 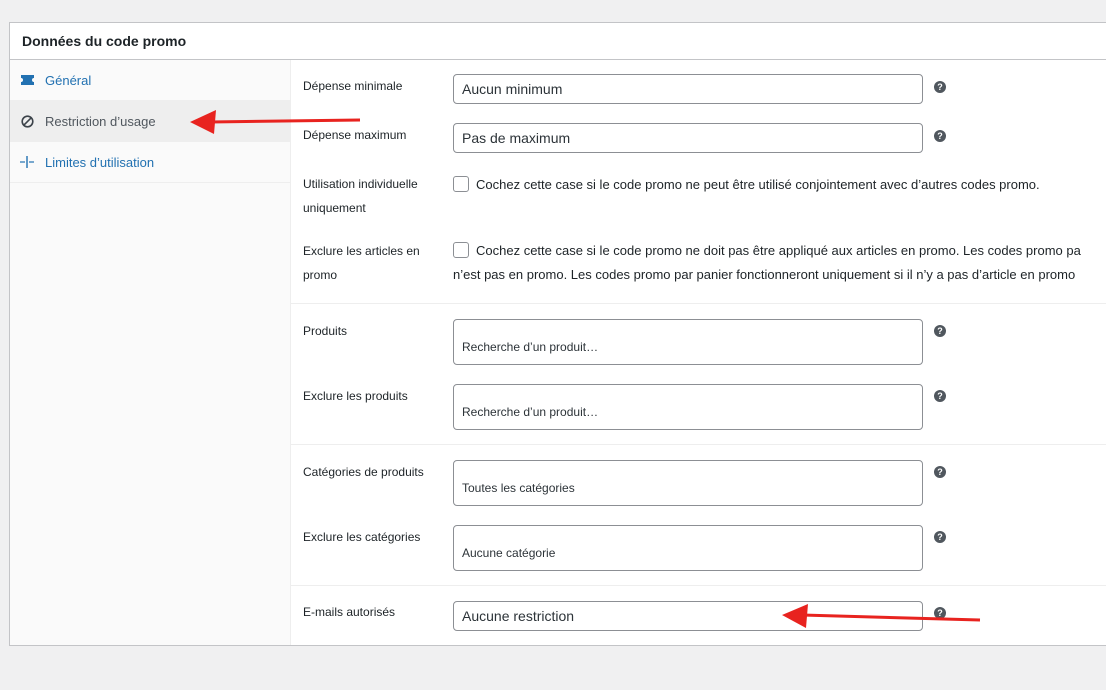 I want to click on limits-icon, so click(x=27, y=162).